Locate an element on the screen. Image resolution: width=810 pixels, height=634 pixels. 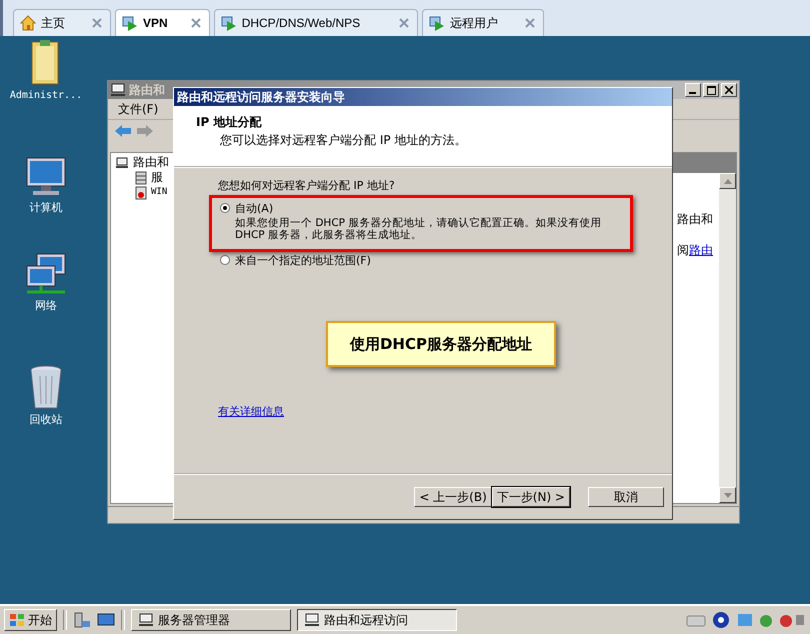
window-title: 路由和 is located at coordinates (147, 90).